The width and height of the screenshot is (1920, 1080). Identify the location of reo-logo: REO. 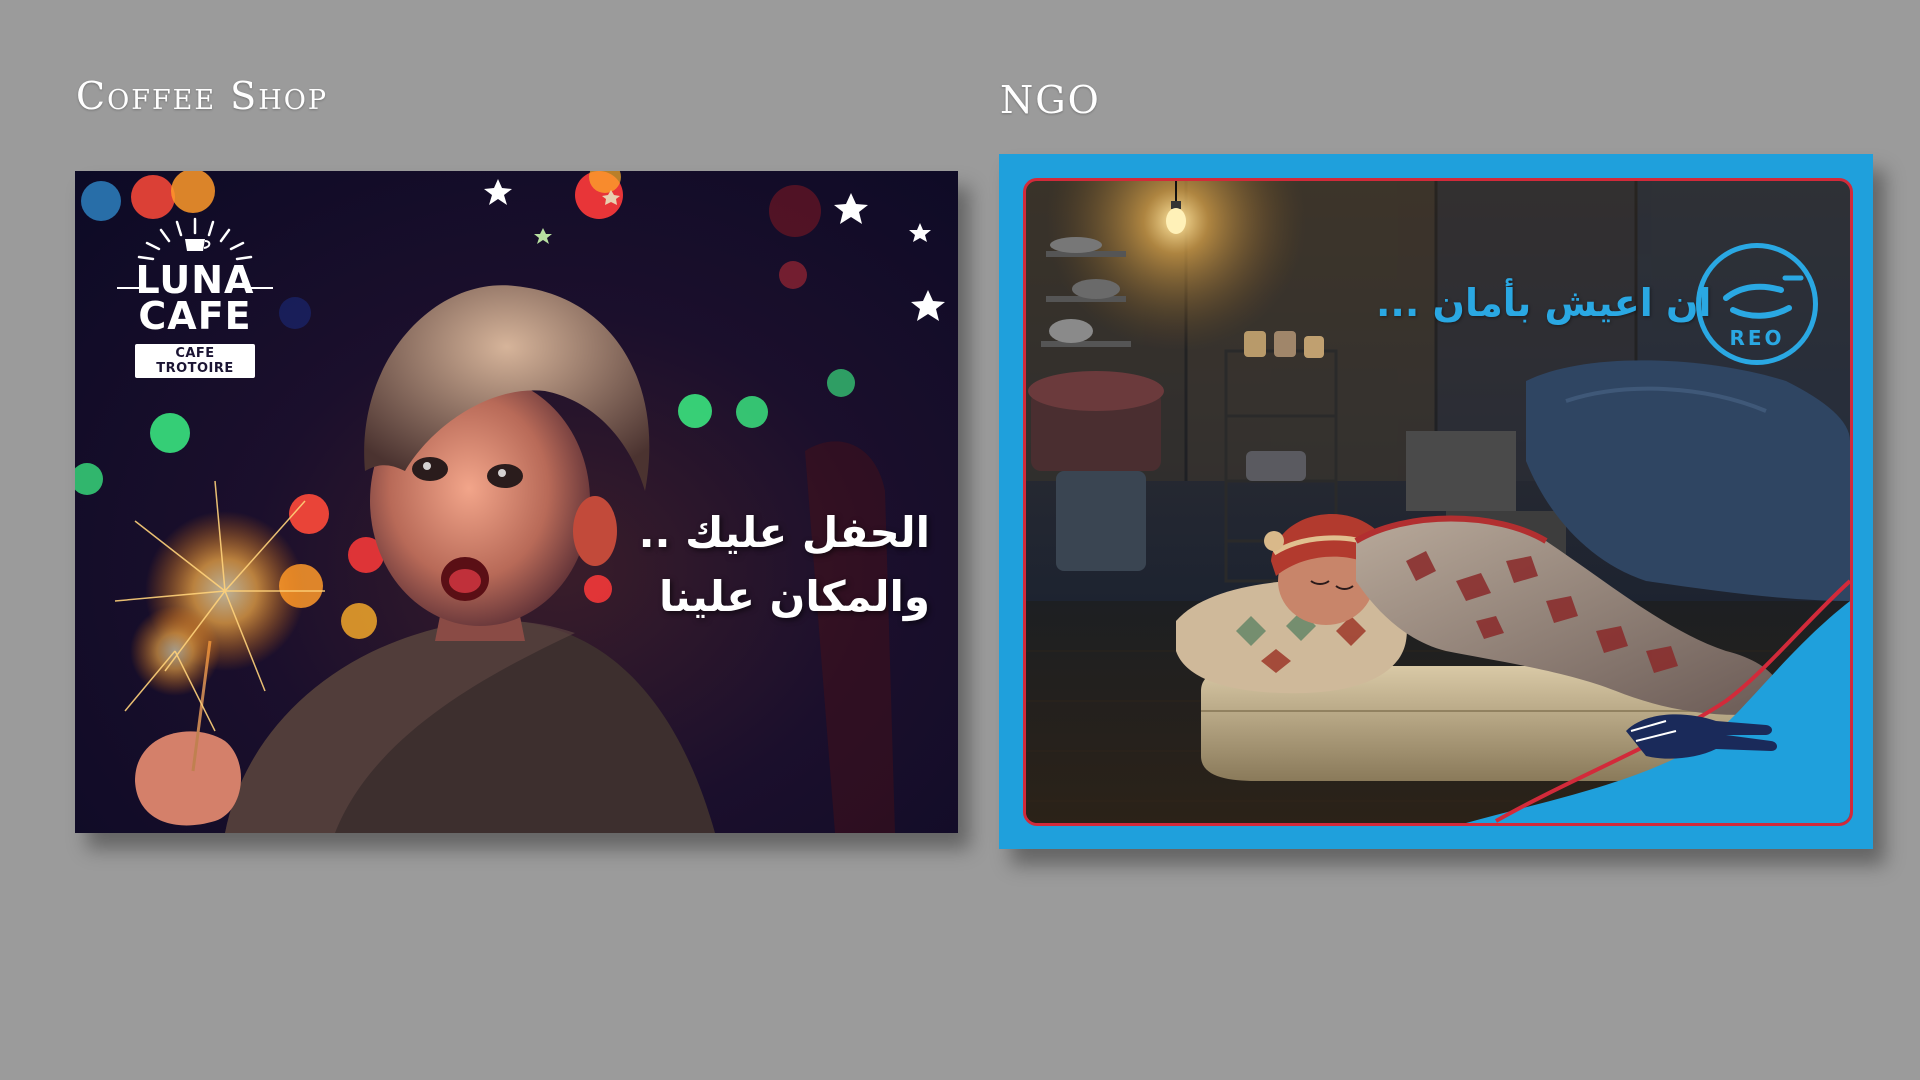
(1757, 304).